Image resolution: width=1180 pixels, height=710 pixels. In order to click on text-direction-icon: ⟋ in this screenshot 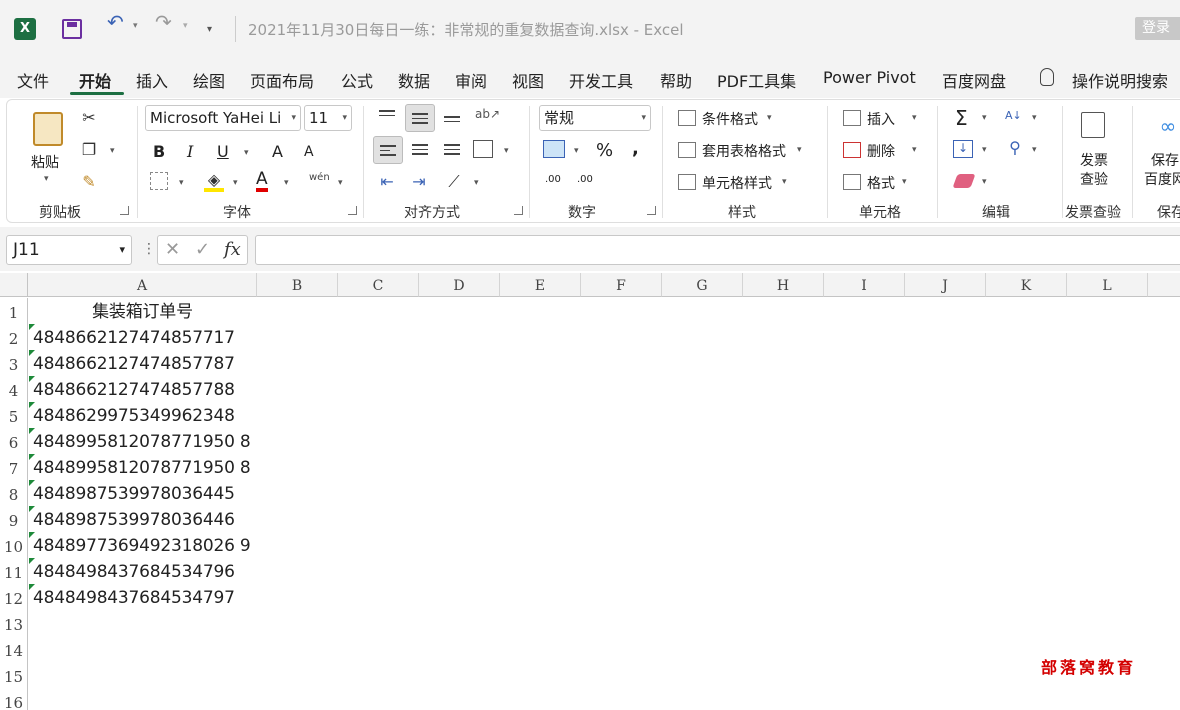, I will do `click(454, 182)`.